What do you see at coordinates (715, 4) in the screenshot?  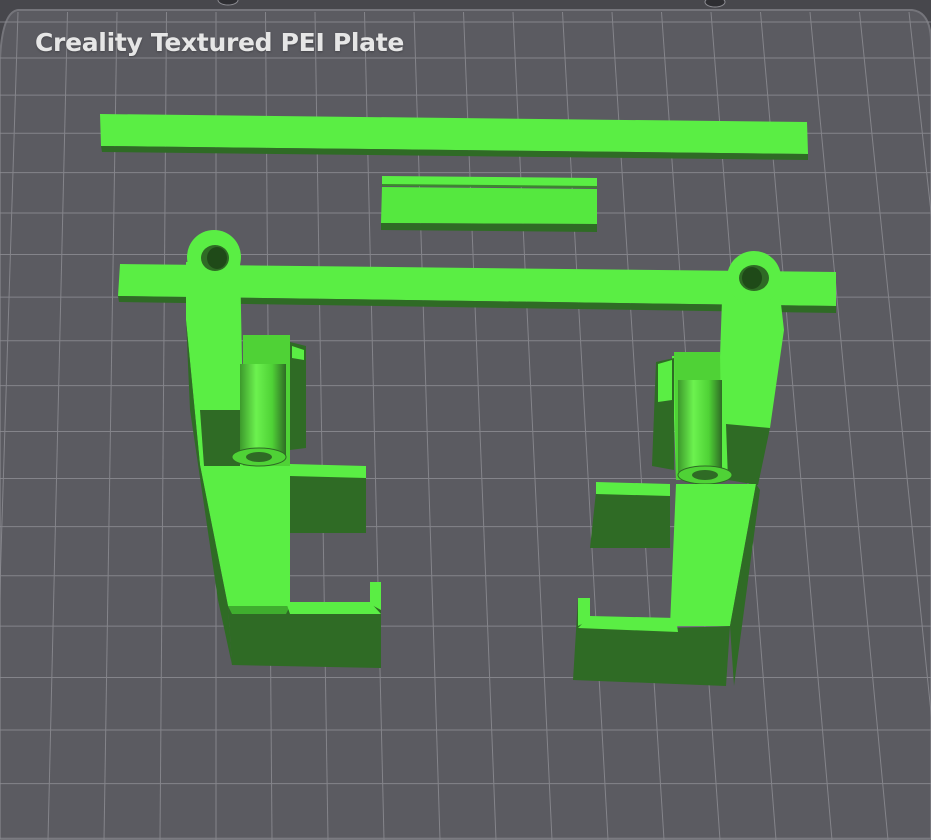 I see `plate-clip-right` at bounding box center [715, 4].